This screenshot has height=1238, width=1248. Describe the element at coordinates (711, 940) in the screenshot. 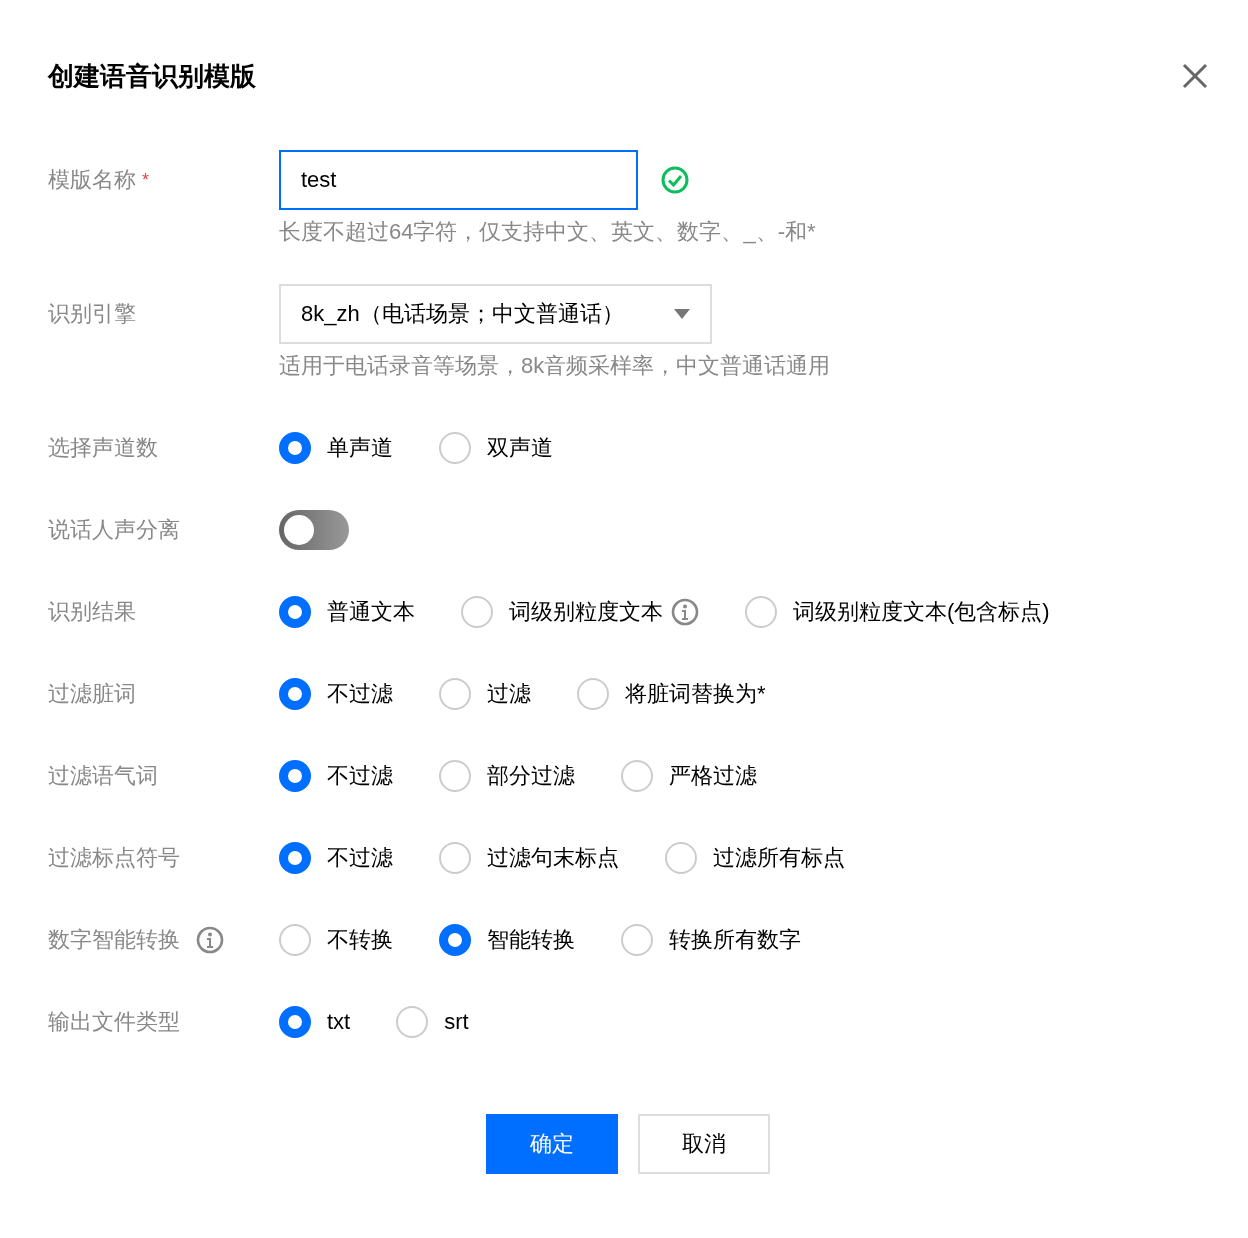

I see `radio-option: 转换所有数字` at that location.